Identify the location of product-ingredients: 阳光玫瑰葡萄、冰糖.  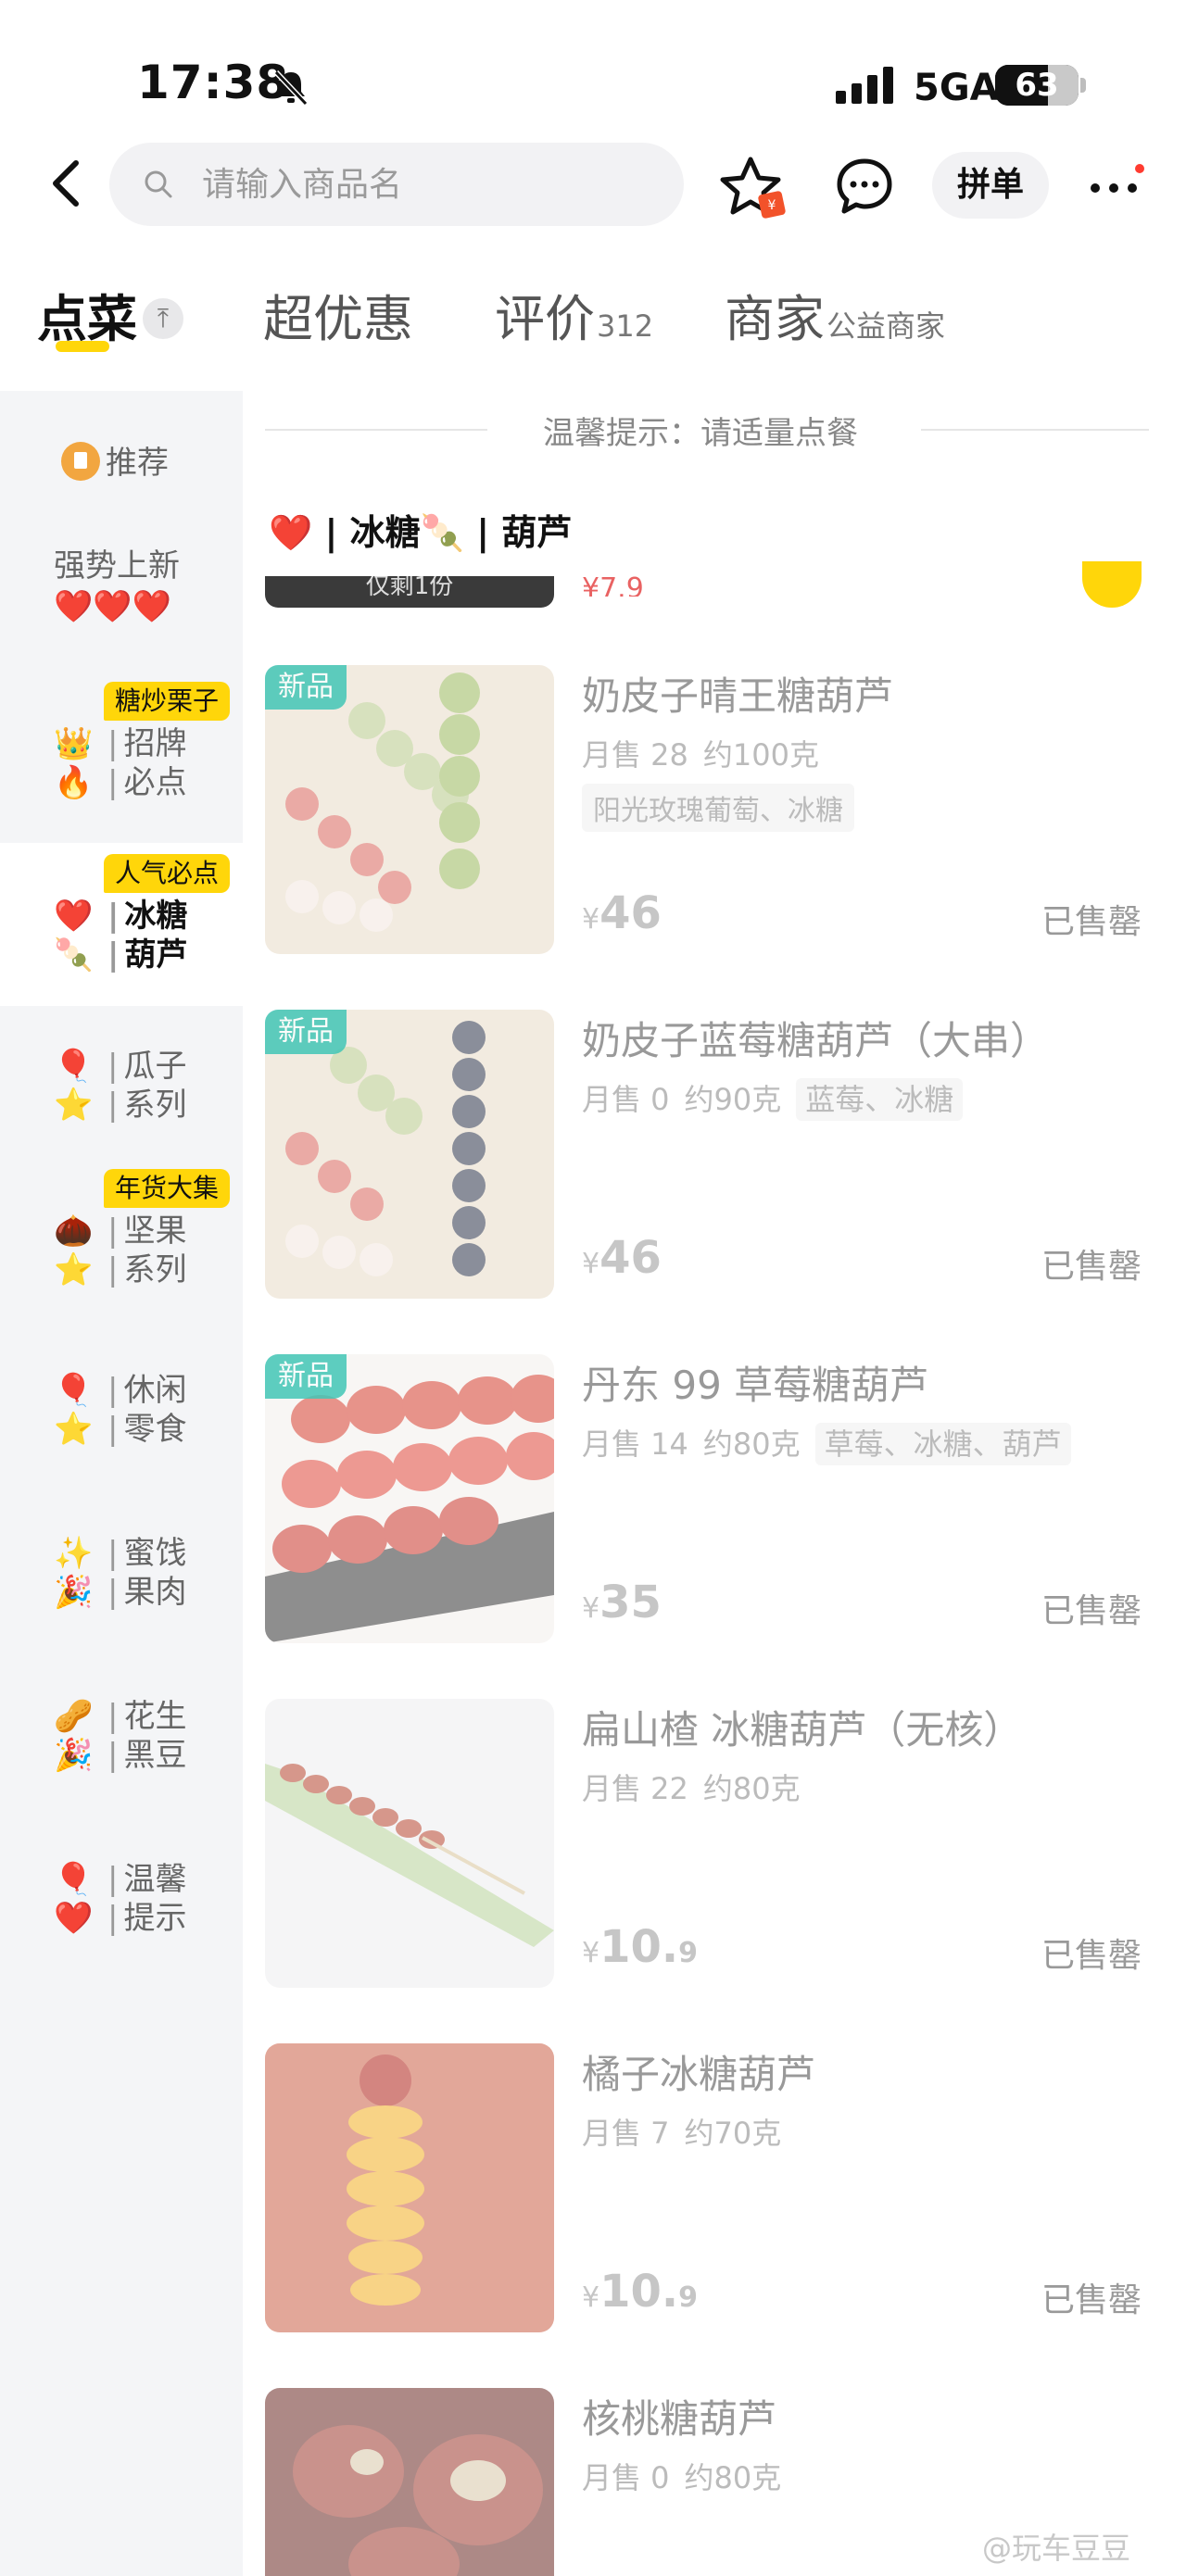
(718, 808).